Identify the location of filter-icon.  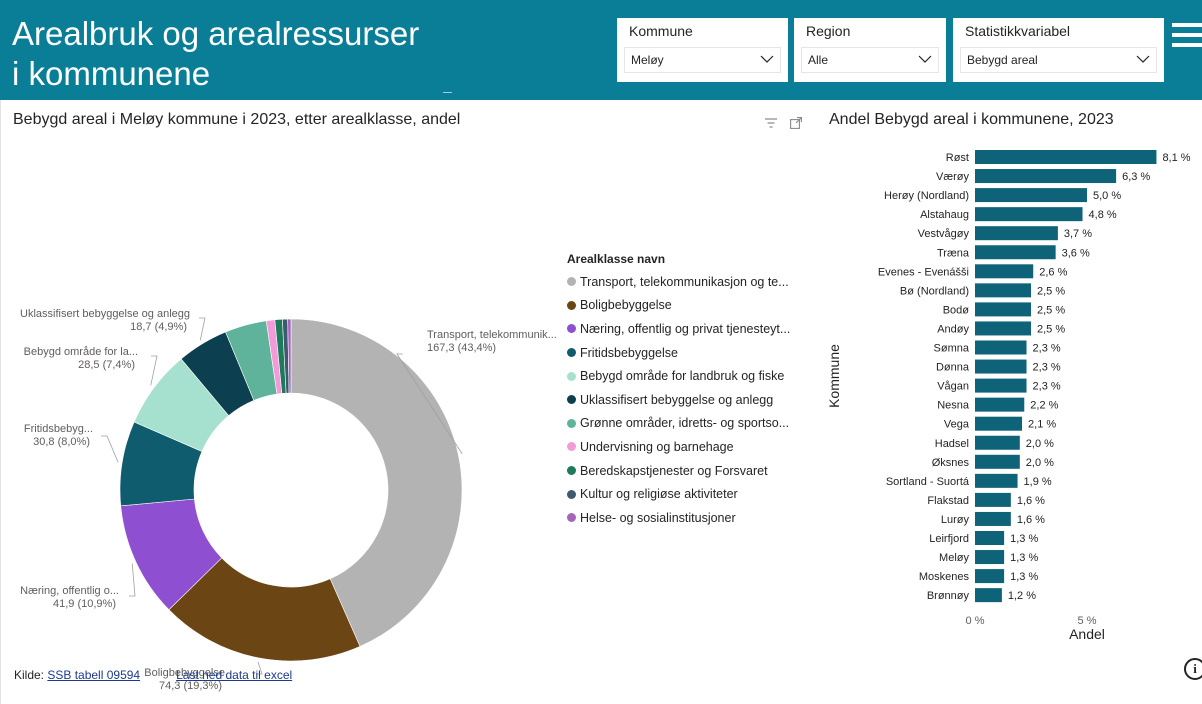
(771, 123).